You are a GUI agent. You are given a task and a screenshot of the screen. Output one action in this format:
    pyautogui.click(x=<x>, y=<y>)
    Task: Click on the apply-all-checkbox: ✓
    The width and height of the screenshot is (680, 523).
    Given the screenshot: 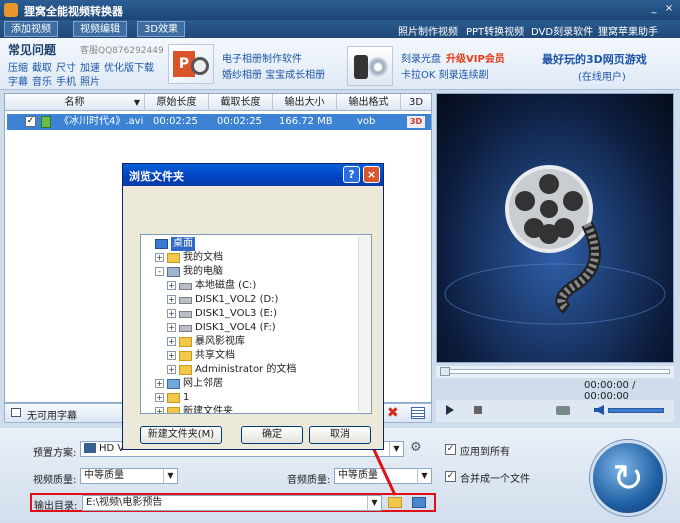 What is the action you would take?
    pyautogui.click(x=450, y=449)
    